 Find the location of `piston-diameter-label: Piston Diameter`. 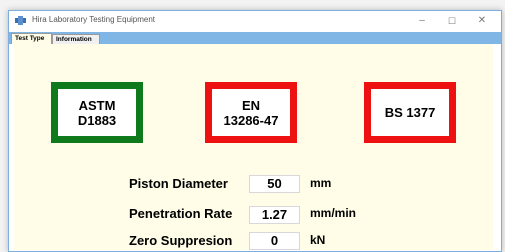

piston-diameter-label: Piston Diameter is located at coordinates (178, 183).